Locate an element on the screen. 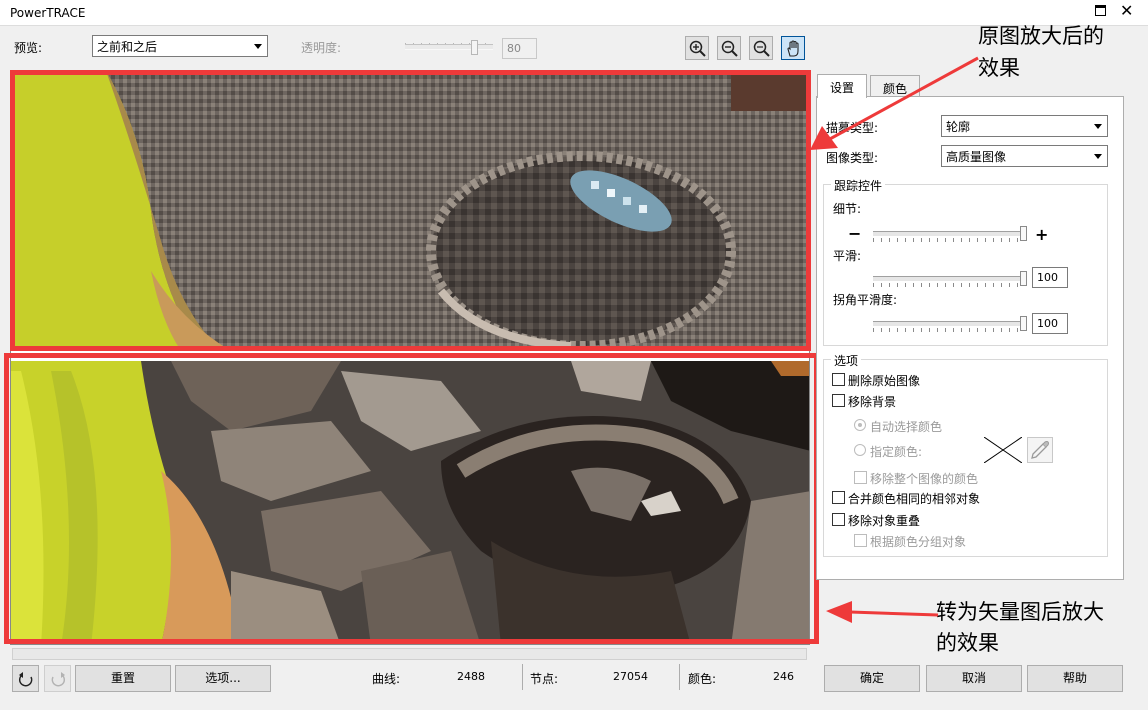 The height and width of the screenshot is (710, 1148). zoom-out-button is located at coordinates (729, 48).